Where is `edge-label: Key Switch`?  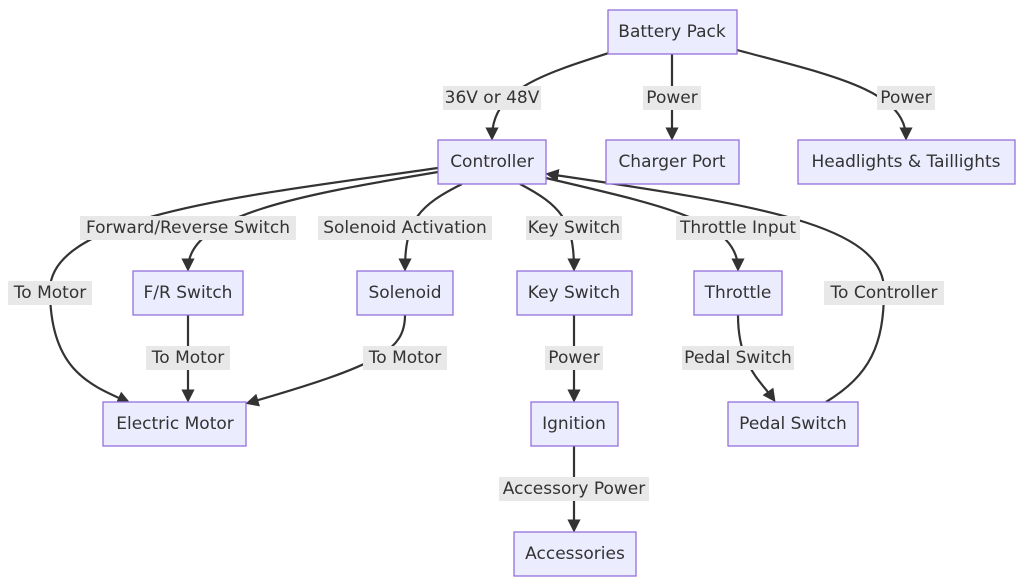
edge-label: Key Switch is located at coordinates (574, 228).